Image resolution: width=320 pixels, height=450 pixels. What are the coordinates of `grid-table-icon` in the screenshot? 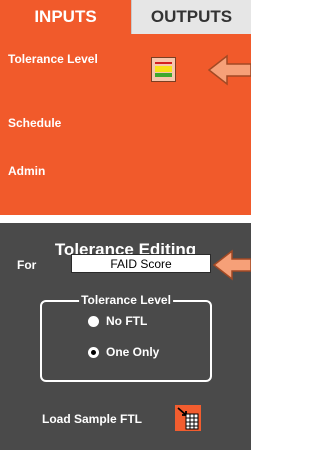 It's located at (188, 418).